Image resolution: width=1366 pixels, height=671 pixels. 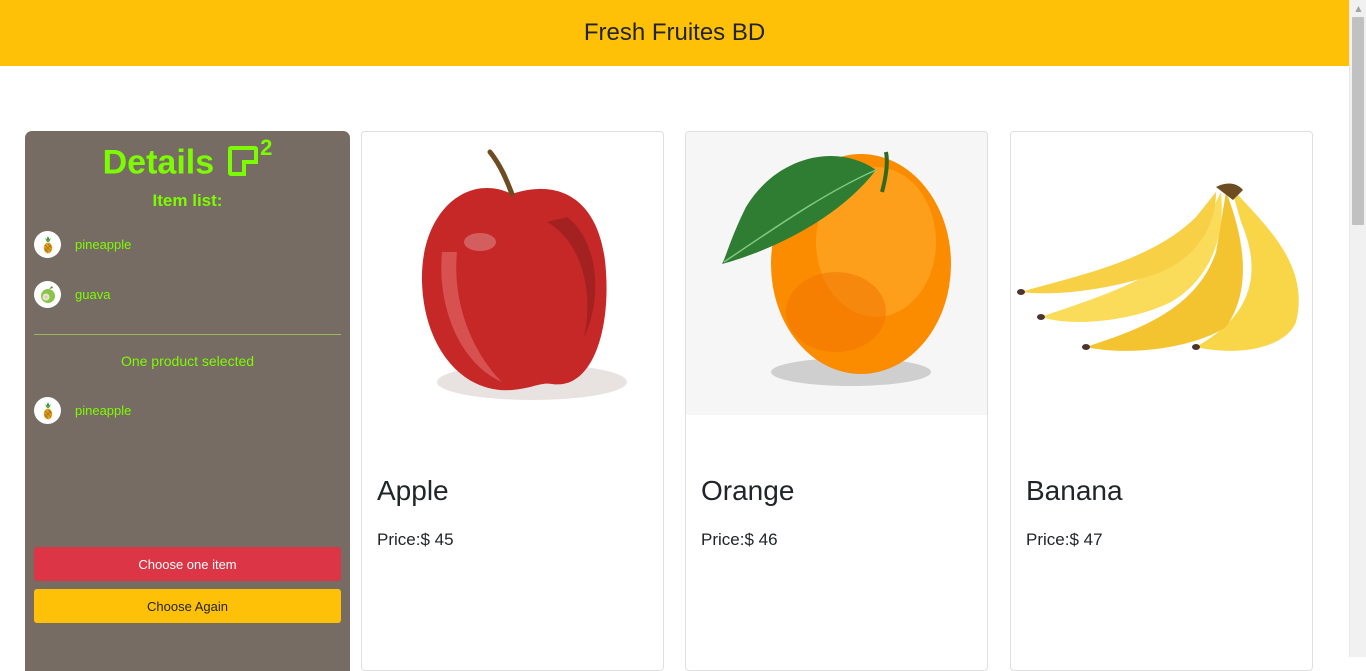 I want to click on product-price: Price:$ 45, so click(x=415, y=539).